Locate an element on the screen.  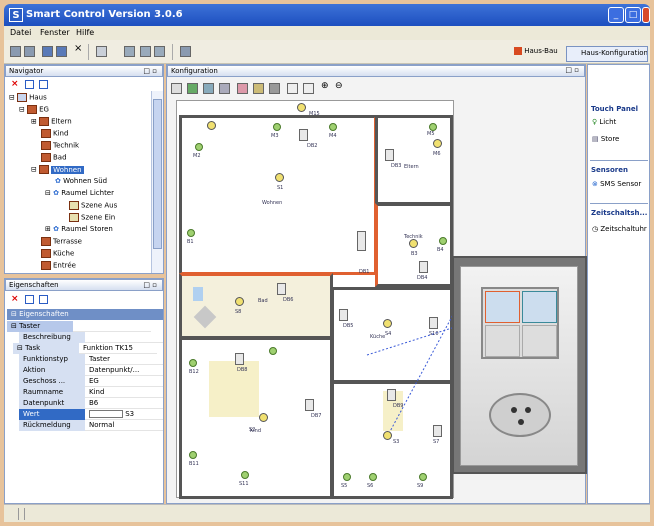
tree-node-wohnen: ⊟ Wohnen is located at coordinates (57, 169).